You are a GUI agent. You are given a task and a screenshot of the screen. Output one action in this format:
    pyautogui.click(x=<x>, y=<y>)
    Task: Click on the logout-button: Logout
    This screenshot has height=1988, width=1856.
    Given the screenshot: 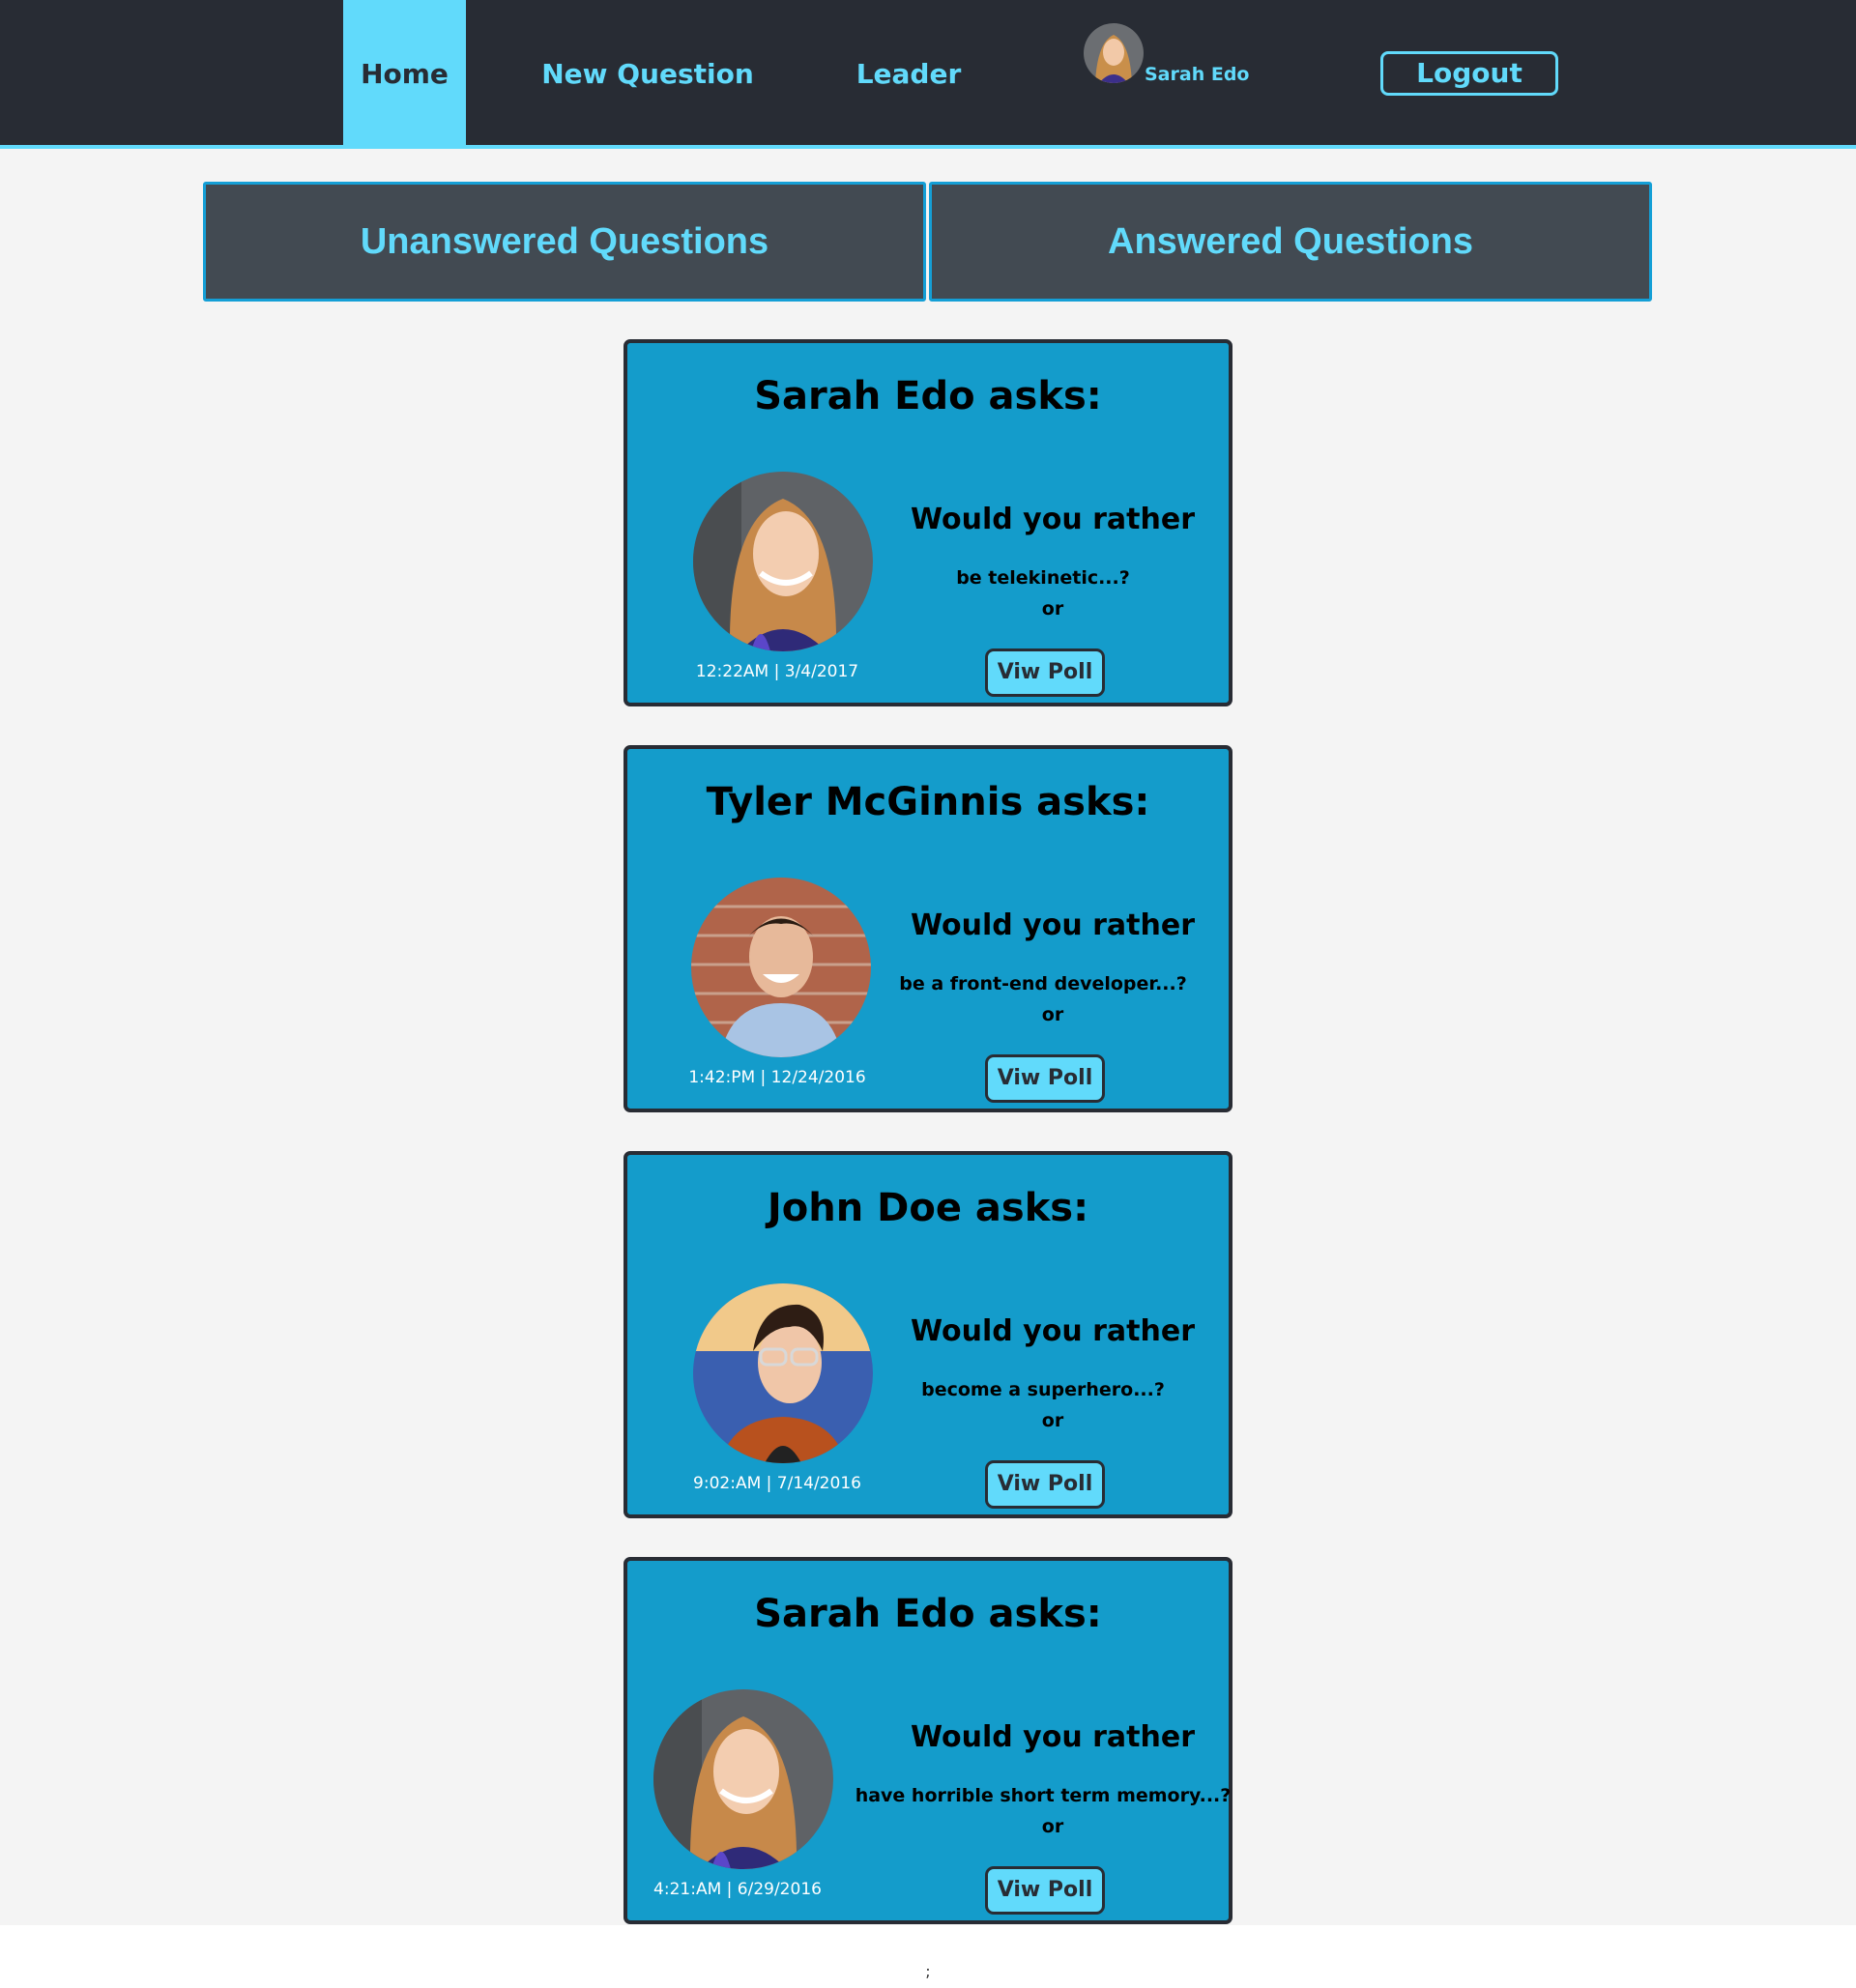 What is the action you would take?
    pyautogui.click(x=1469, y=73)
    